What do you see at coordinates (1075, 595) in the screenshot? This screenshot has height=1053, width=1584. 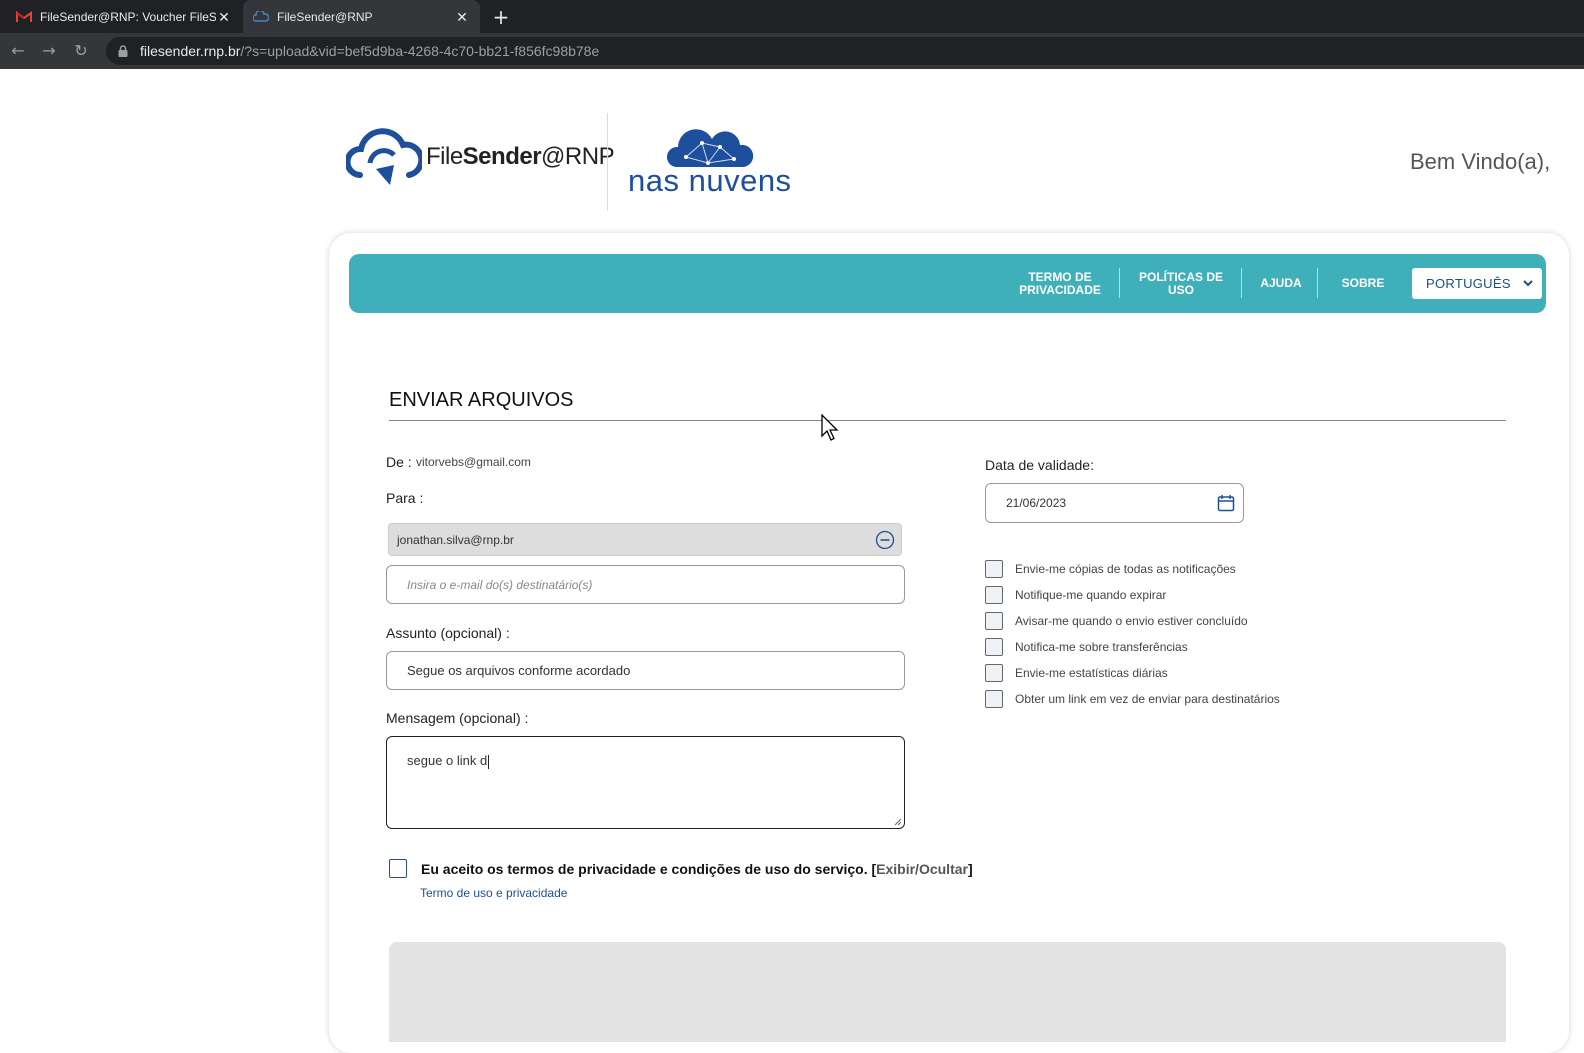 I see `option-notify-expiry: Notifique-me quando expirar` at bounding box center [1075, 595].